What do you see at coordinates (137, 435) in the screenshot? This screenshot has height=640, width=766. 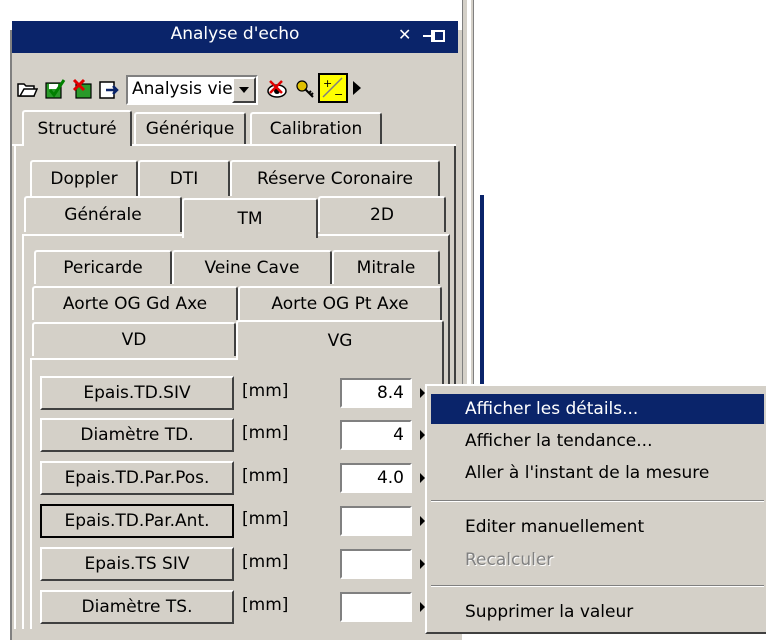 I see `measure-button: Diamètre TD.` at bounding box center [137, 435].